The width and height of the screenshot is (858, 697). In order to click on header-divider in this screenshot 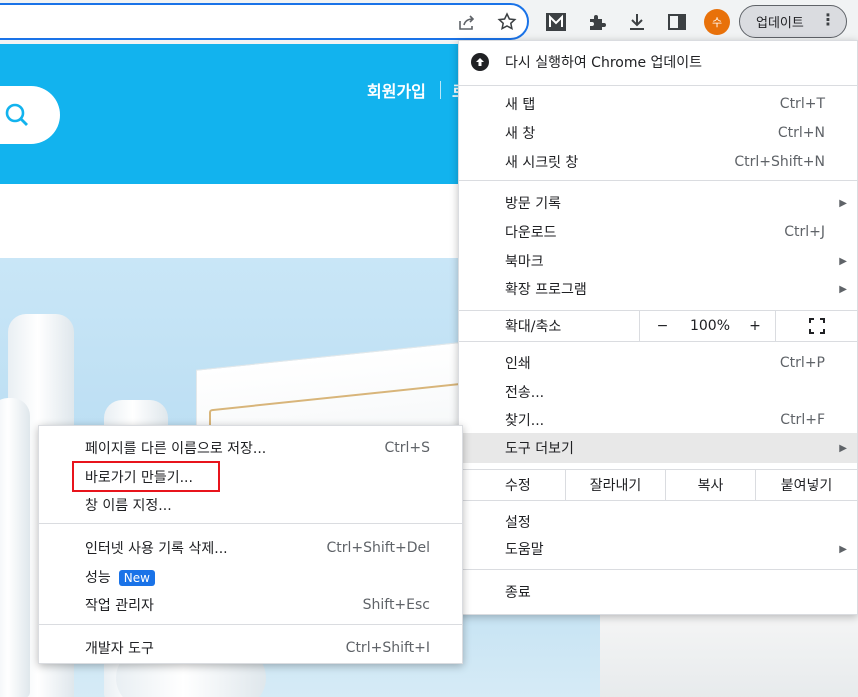, I will do `click(440, 90)`.